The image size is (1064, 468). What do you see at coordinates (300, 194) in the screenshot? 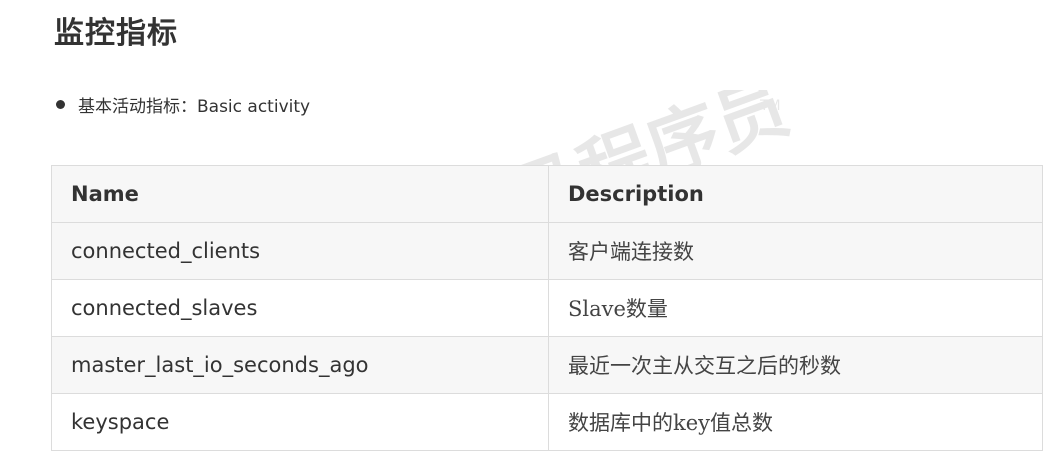
I see `column-header-name: Name` at bounding box center [300, 194].